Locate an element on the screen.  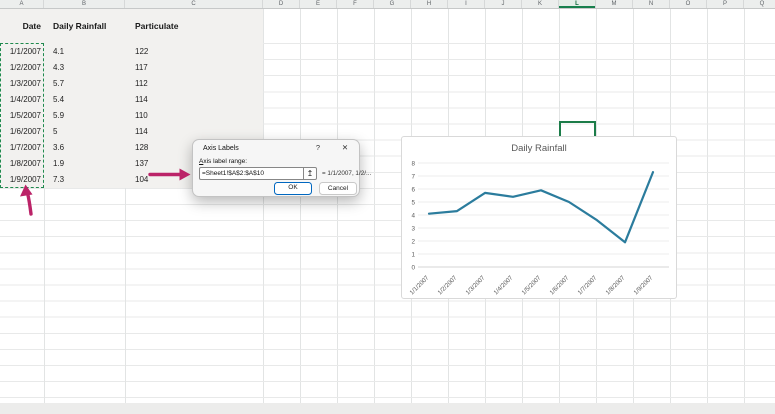
svg-text: 6 is located at coordinates (413, 189).